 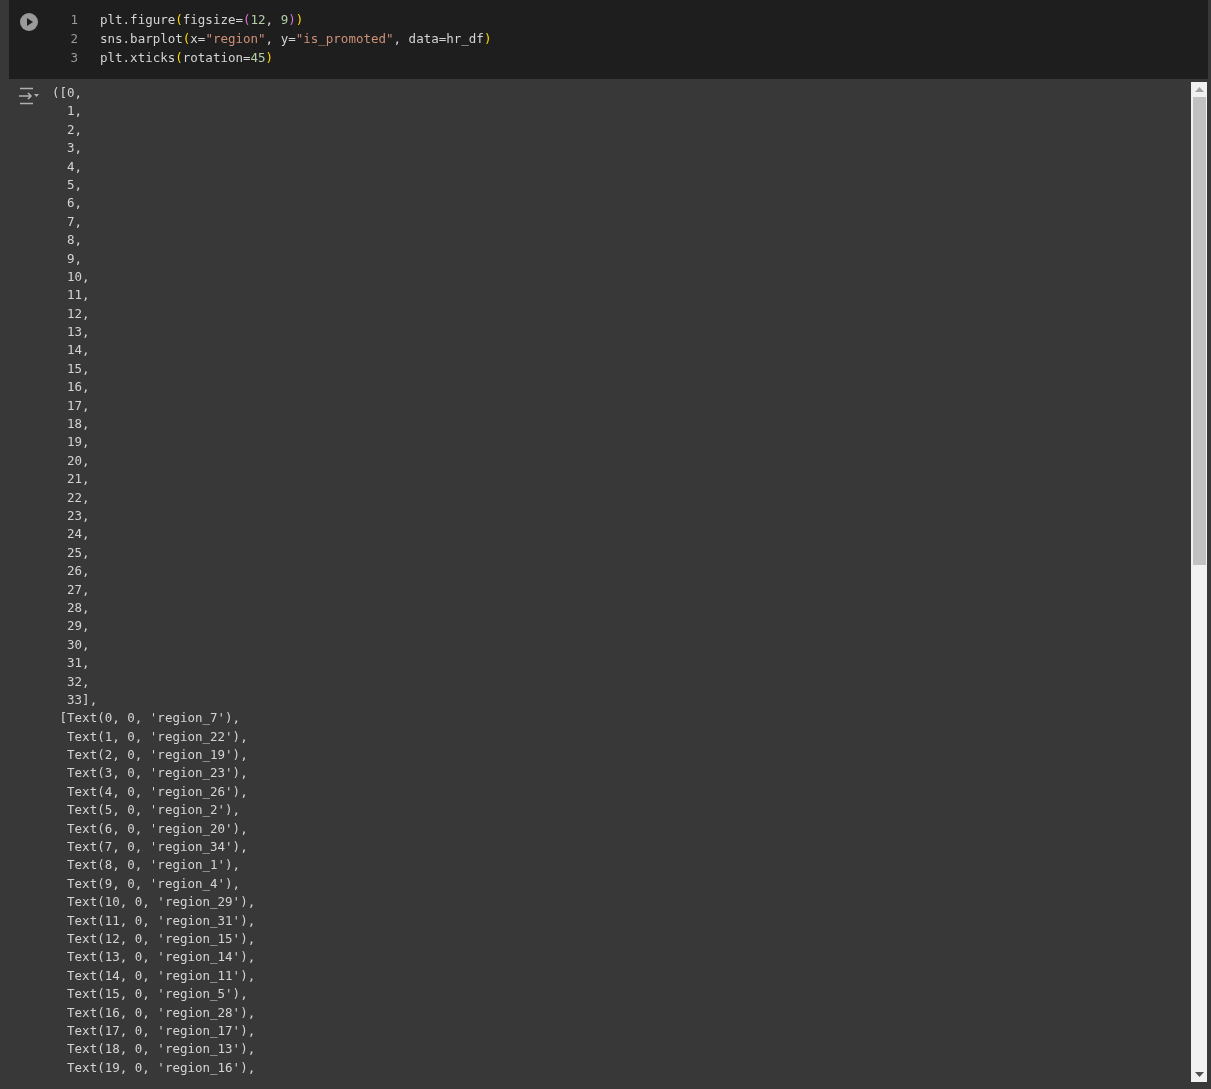 I want to click on output-line: 10,, so click(x=78, y=276).